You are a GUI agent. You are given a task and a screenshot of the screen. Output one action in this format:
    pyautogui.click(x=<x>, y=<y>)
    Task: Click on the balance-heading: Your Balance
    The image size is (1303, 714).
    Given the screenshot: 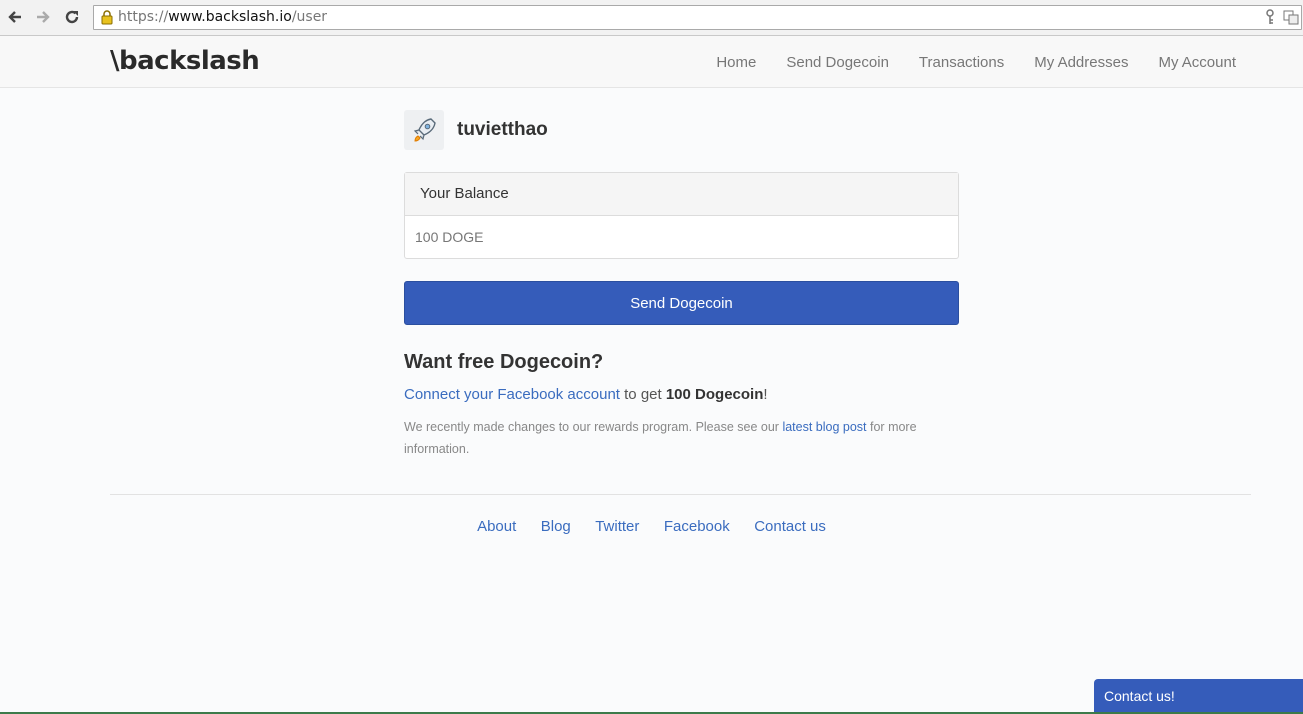 What is the action you would take?
    pyautogui.click(x=681, y=194)
    